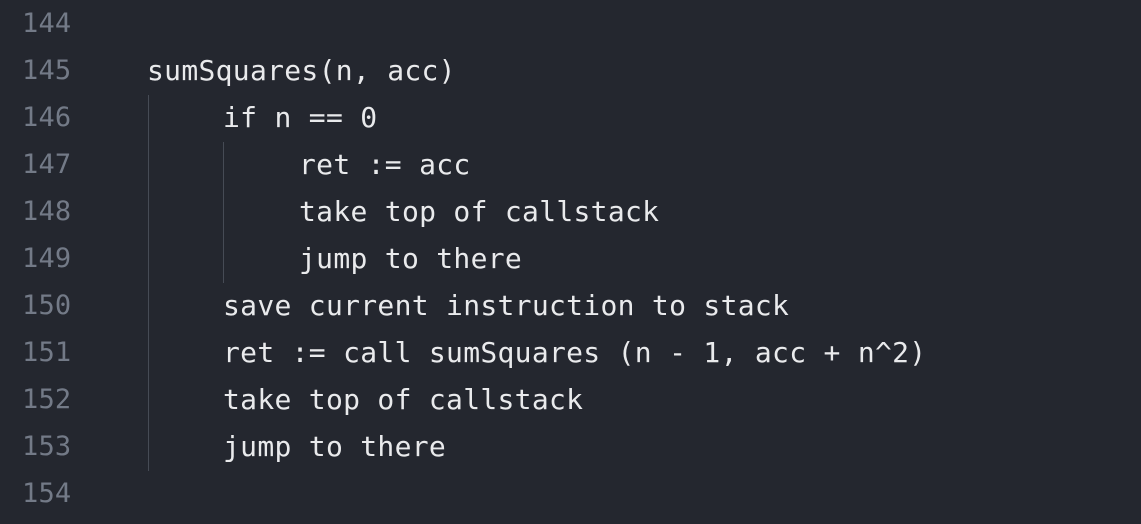 Image resolution: width=1141 pixels, height=524 pixels. What do you see at coordinates (570, 117) in the screenshot?
I see `code-line: 146 if n == 0` at bounding box center [570, 117].